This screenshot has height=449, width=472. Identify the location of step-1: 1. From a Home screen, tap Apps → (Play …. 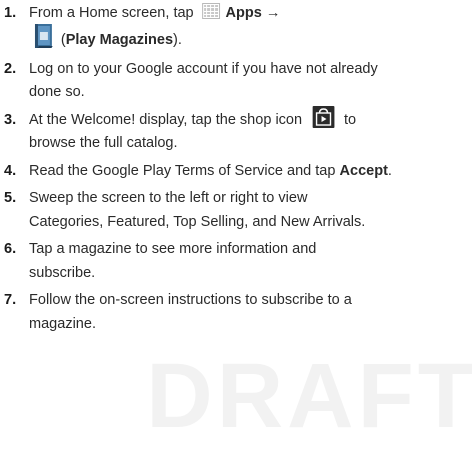
(236, 28).